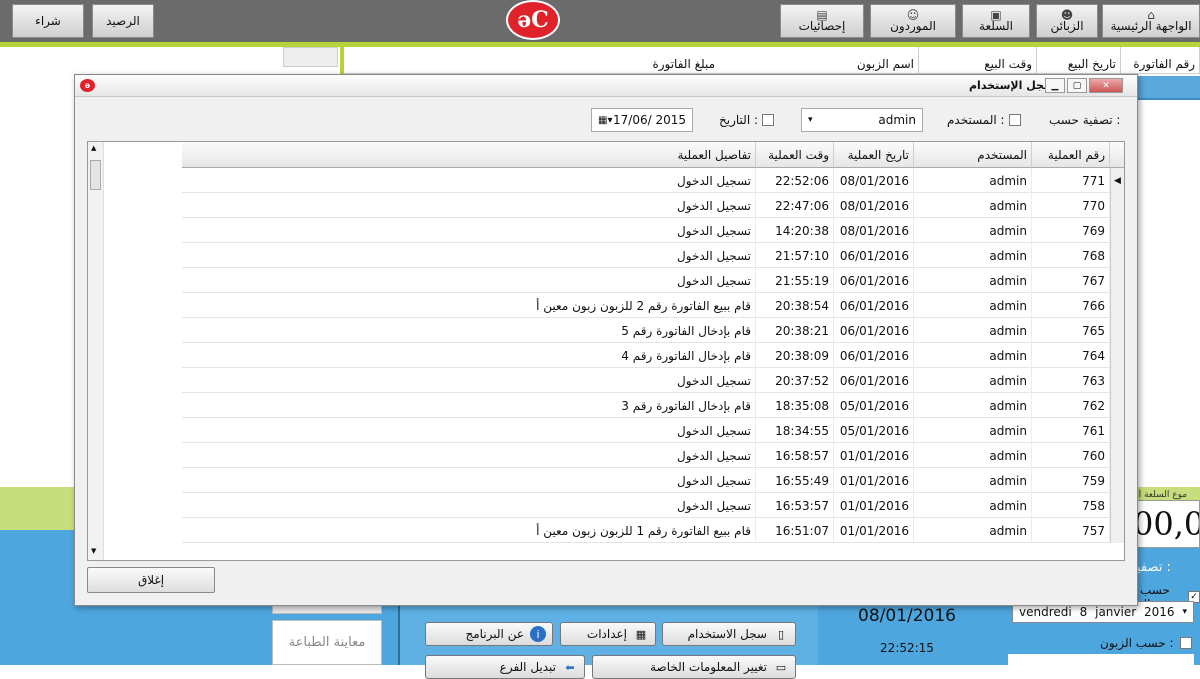  What do you see at coordinates (1146, 643) in the screenshot?
I see `filter-by-customer: حسب الزبون :` at bounding box center [1146, 643].